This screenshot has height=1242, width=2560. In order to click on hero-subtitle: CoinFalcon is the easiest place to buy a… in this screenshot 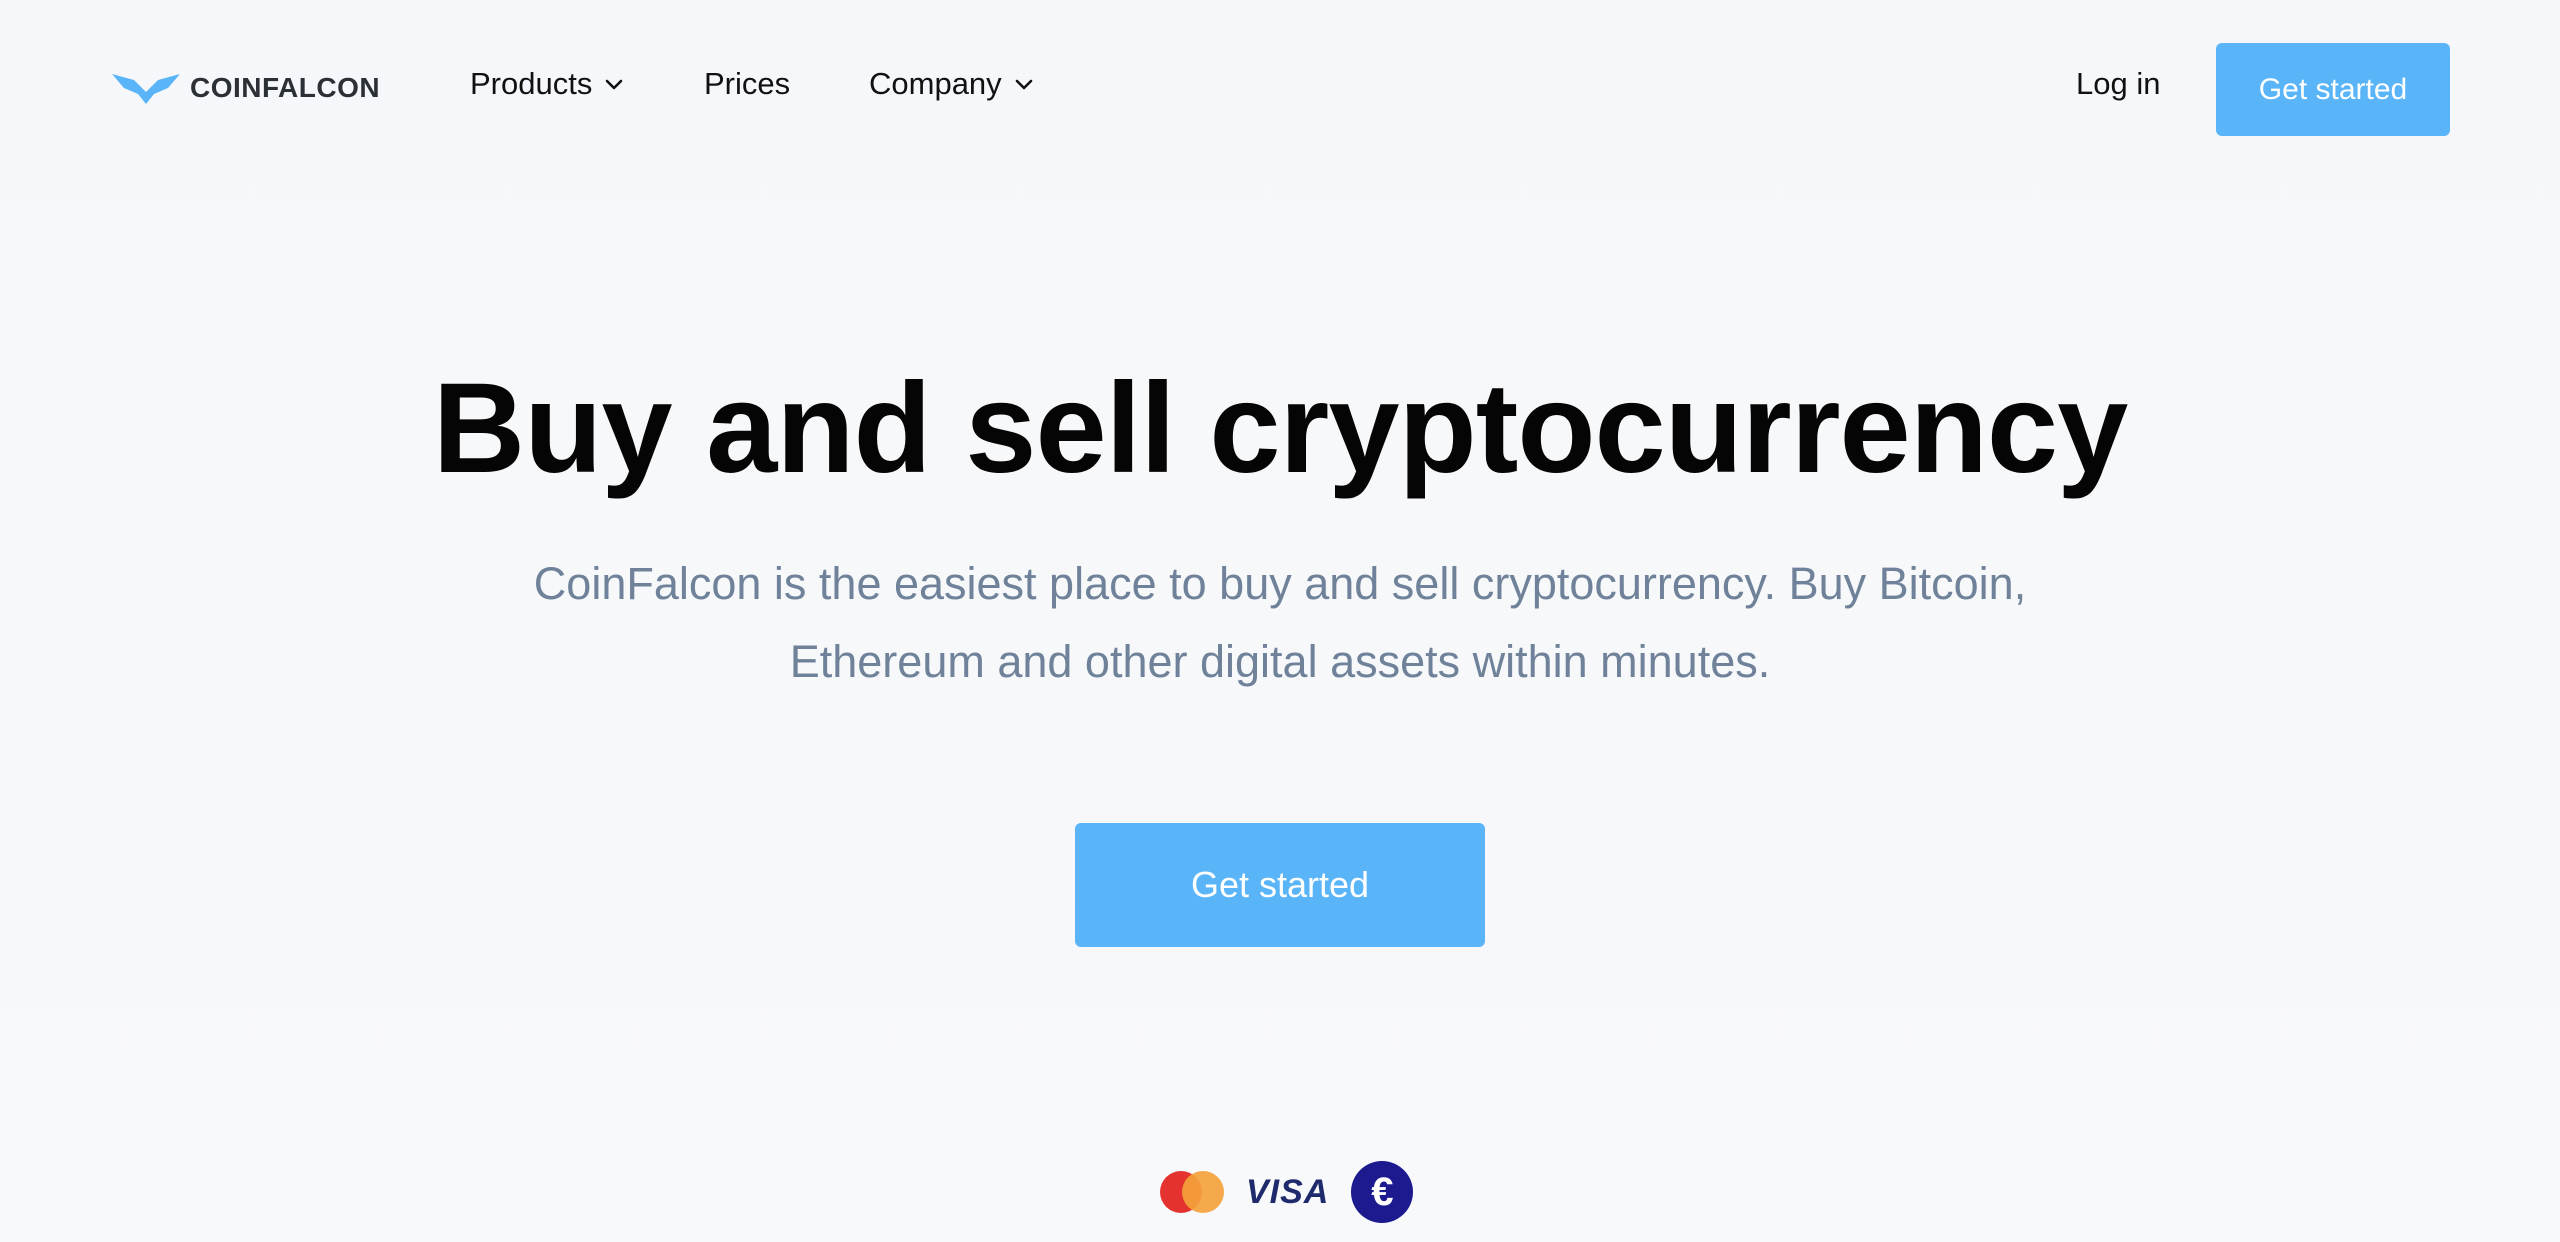, I will do `click(1280, 622)`.